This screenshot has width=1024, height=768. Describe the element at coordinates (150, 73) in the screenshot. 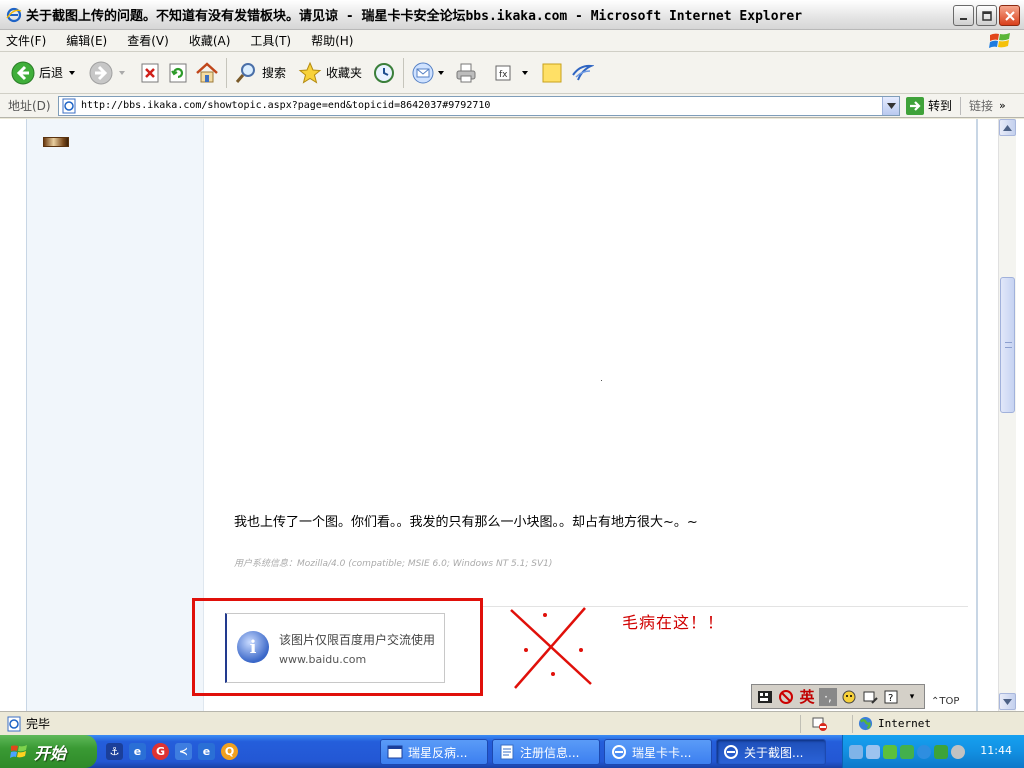

I see `stop-button` at that location.